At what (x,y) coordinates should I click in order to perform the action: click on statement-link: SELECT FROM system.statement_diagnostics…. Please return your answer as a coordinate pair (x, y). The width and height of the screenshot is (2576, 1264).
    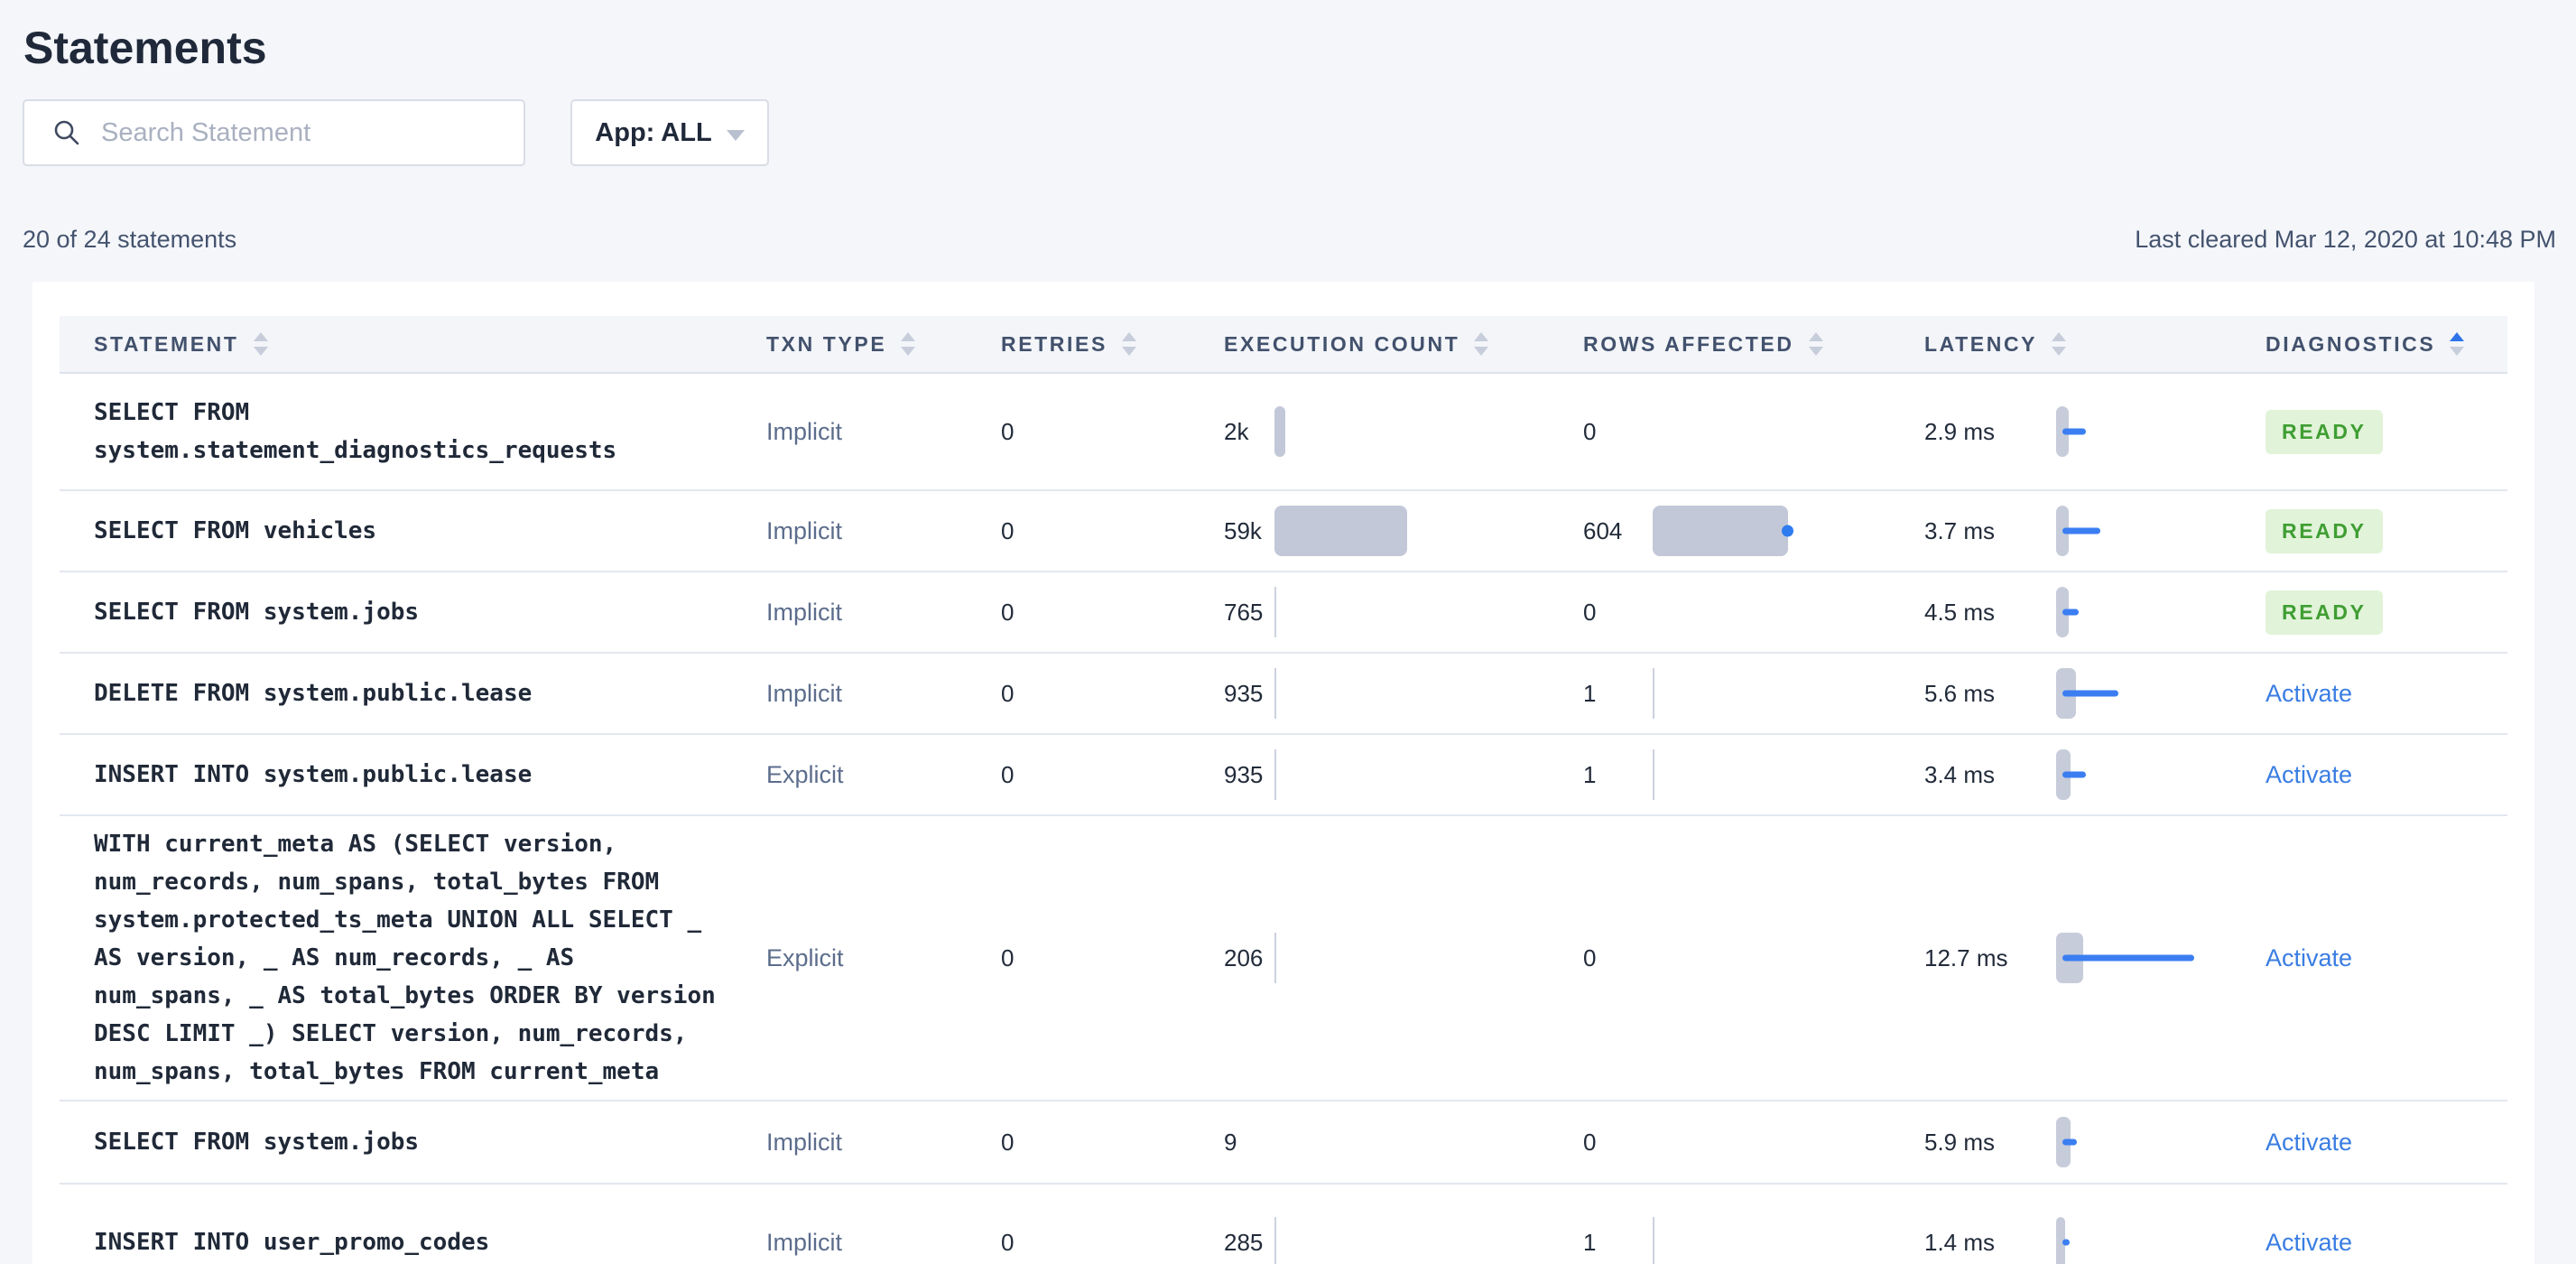
    Looking at the image, I should click on (410, 431).